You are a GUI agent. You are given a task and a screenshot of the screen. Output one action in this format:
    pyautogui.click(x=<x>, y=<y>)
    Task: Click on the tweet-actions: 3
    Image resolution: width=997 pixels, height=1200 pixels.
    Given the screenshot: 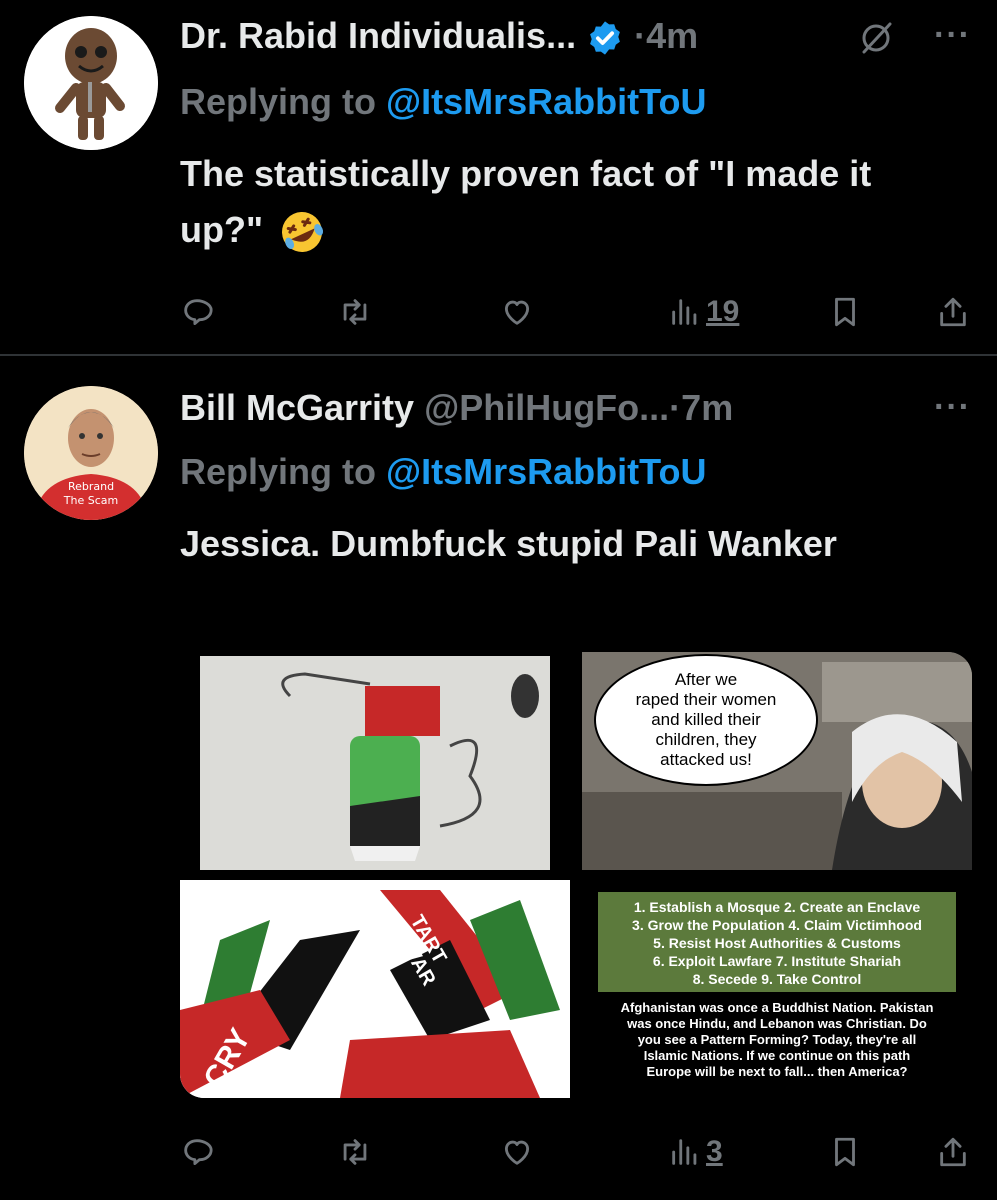 What is the action you would take?
    pyautogui.click(x=575, y=1152)
    